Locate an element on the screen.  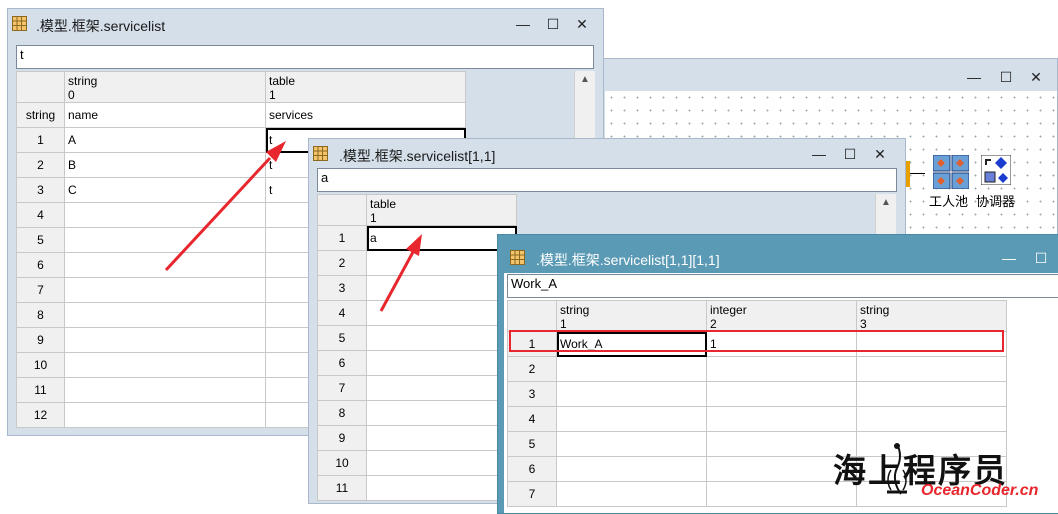
table-icon is located at coordinates (517, 257).